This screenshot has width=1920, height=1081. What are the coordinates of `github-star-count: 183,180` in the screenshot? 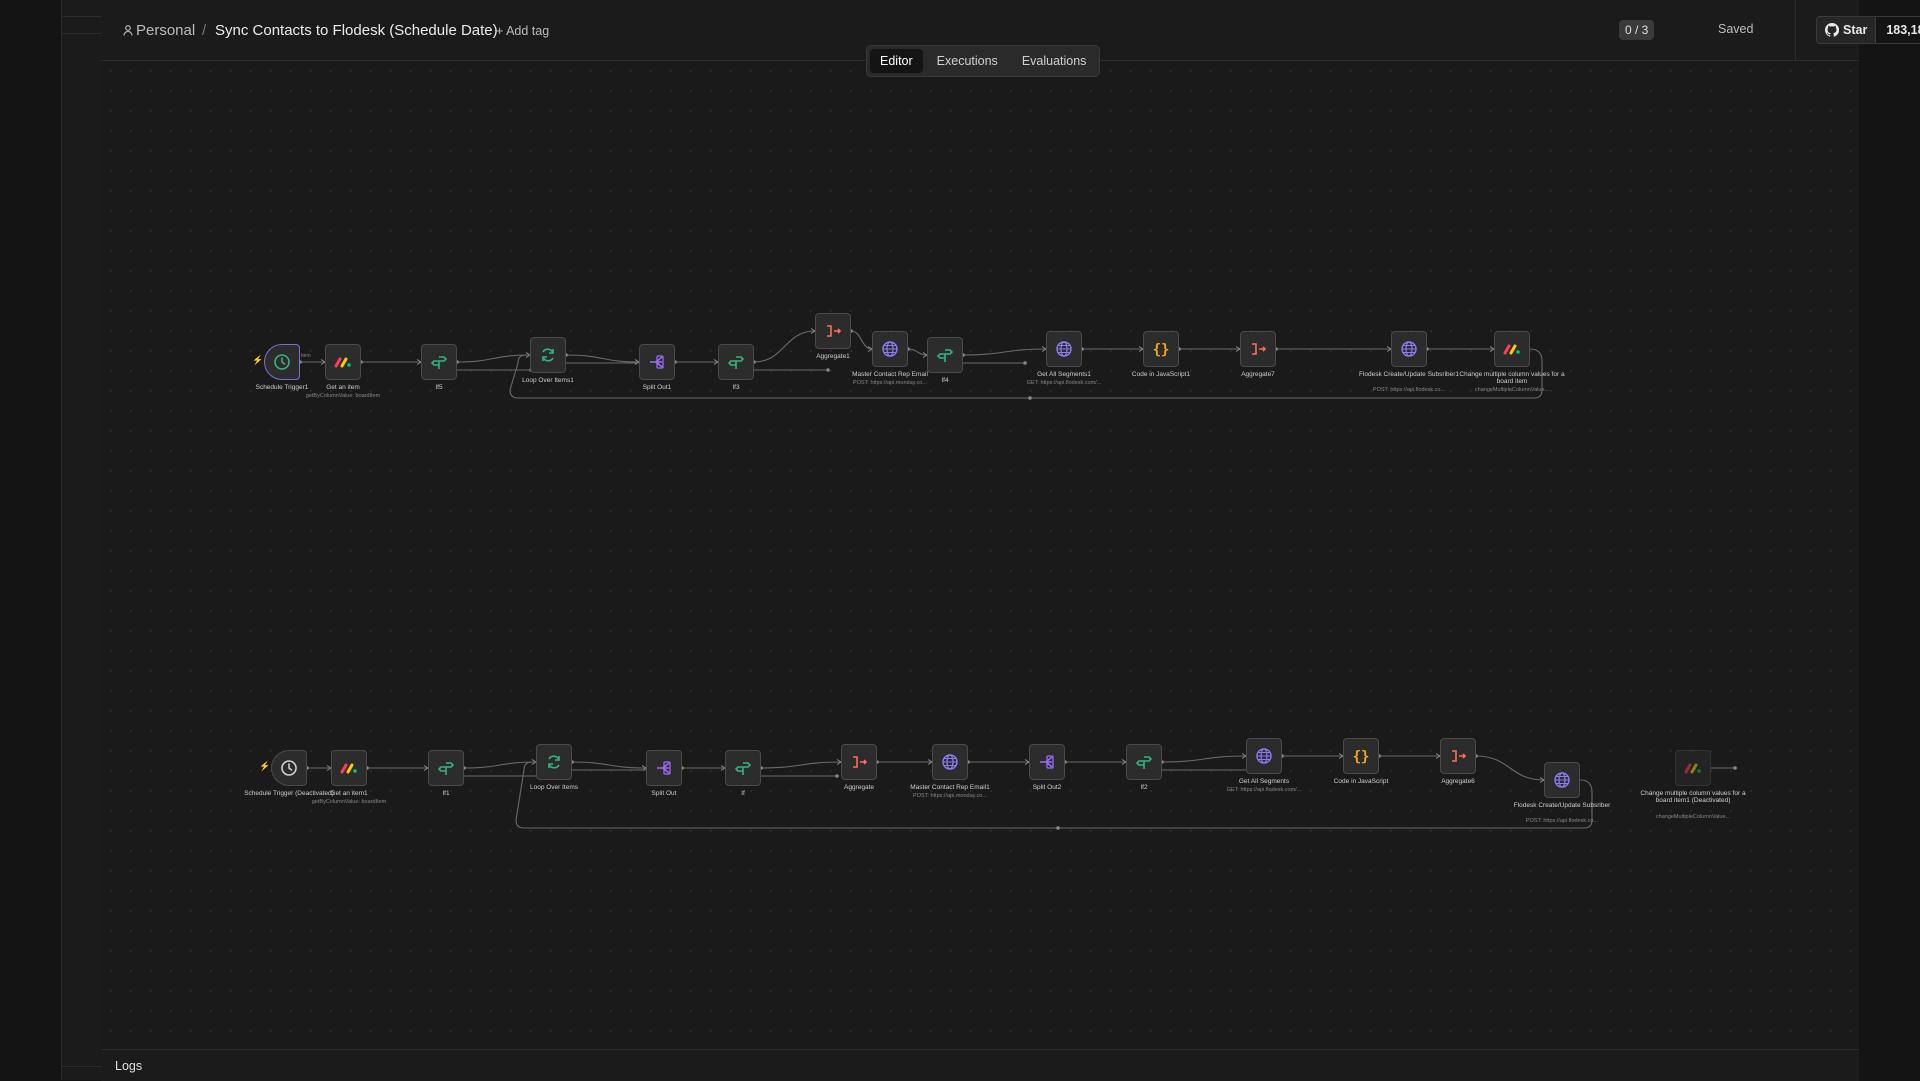 It's located at (1903, 30).